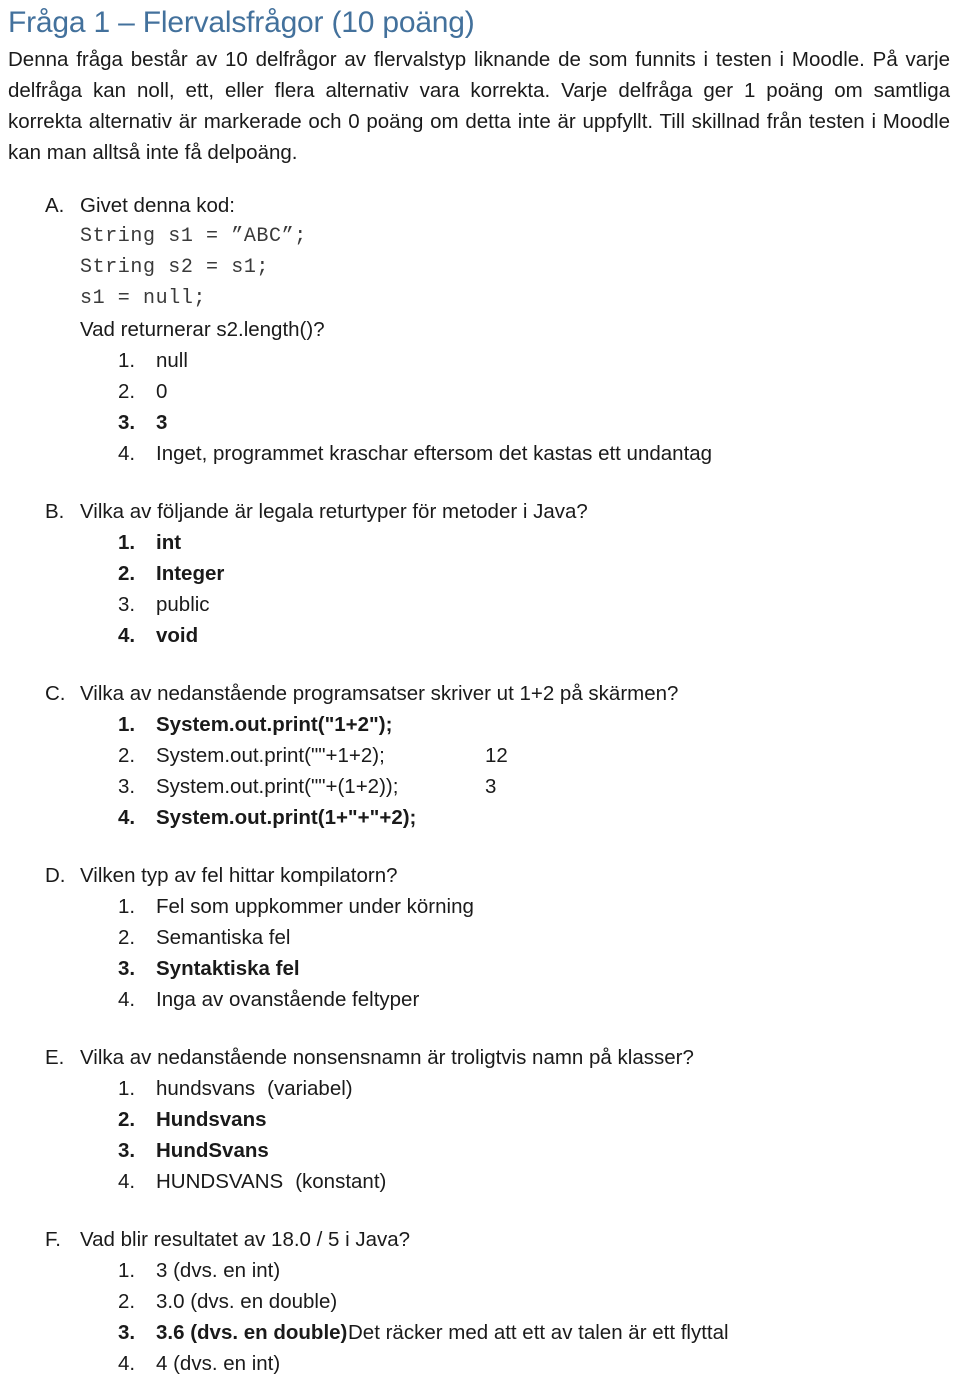 The image size is (960, 1384). Describe the element at coordinates (288, 999) in the screenshot. I see `option-text: Inga av ovanstående feltyper` at that location.